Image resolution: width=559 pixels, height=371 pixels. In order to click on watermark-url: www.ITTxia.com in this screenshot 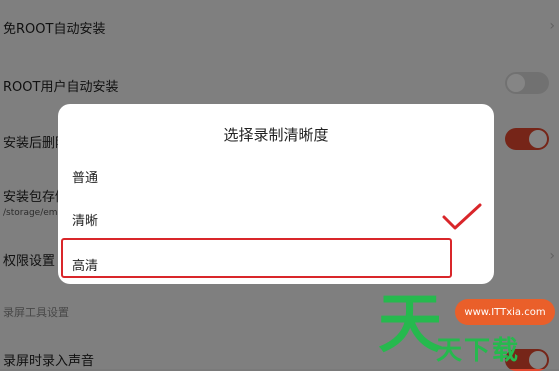, I will do `click(505, 312)`.